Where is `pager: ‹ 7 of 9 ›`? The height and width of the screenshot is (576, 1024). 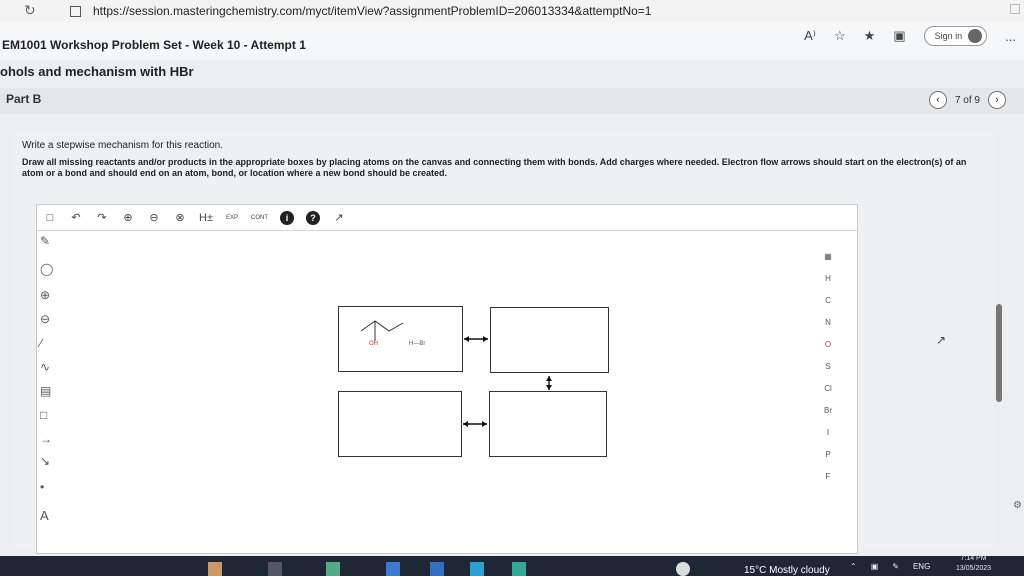
pager: ‹ 7 of 9 › is located at coordinates (967, 100).